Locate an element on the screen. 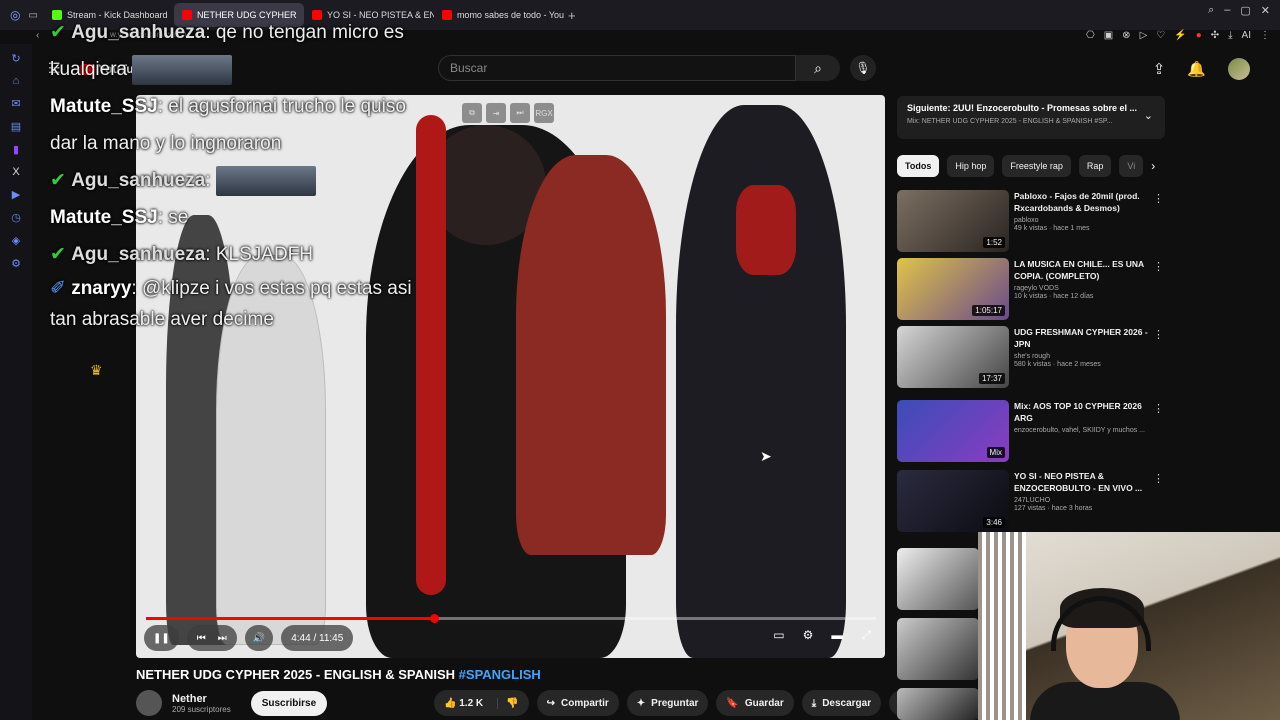 The height and width of the screenshot is (720, 1280). crown-icon: ♛ is located at coordinates (96, 370).